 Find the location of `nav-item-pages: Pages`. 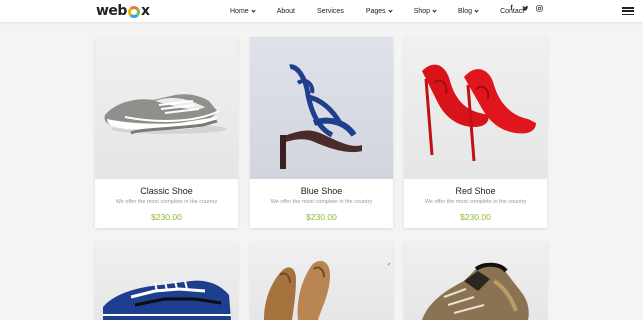

nav-item-pages: Pages is located at coordinates (379, 11).